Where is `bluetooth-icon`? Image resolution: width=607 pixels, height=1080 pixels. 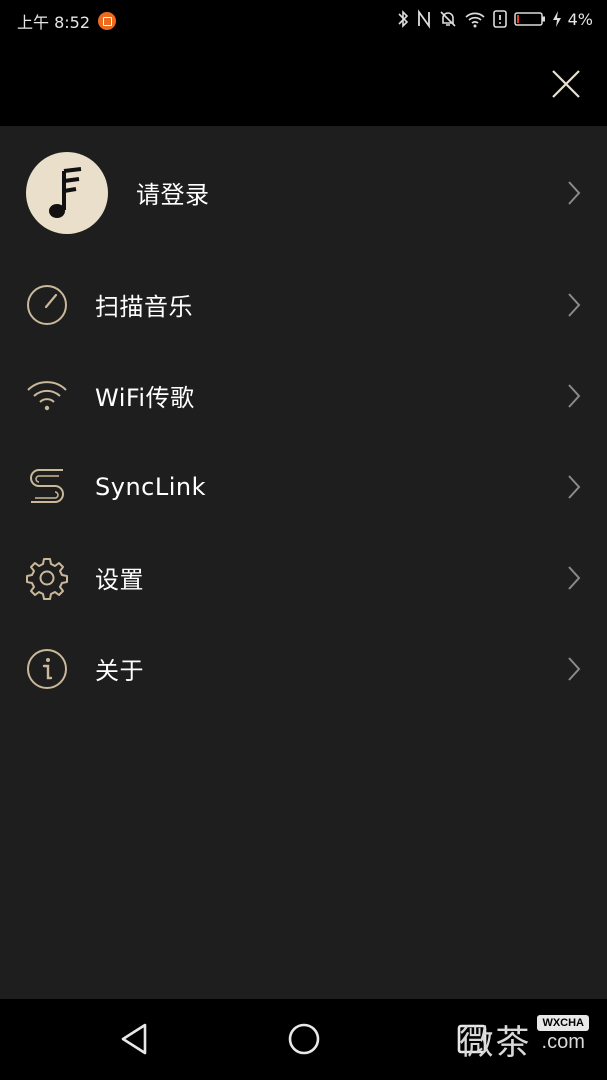 bluetooth-icon is located at coordinates (403, 19).